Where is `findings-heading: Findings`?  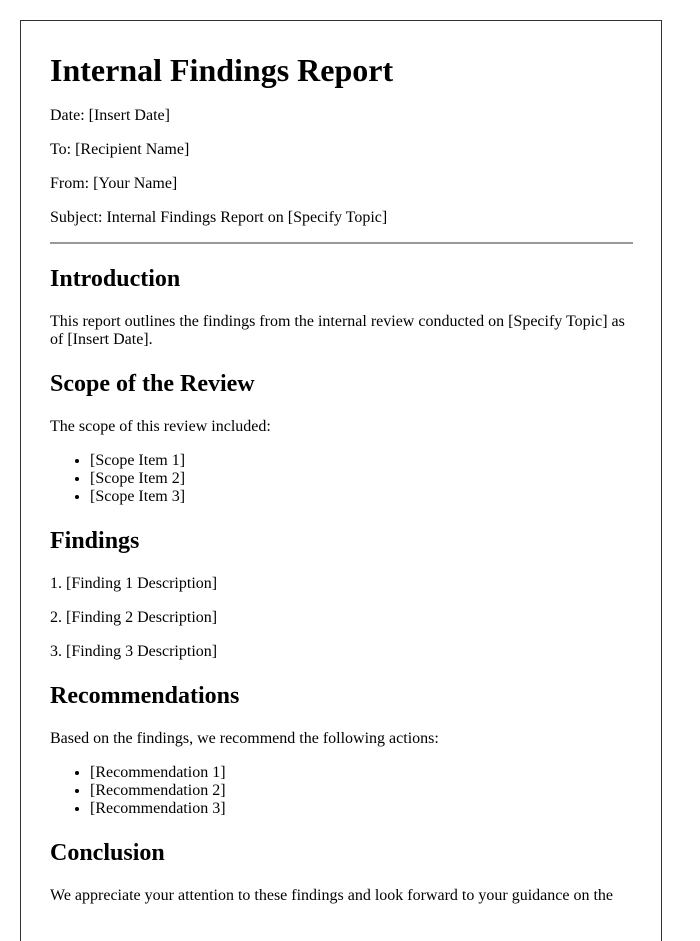 findings-heading: Findings is located at coordinates (95, 541).